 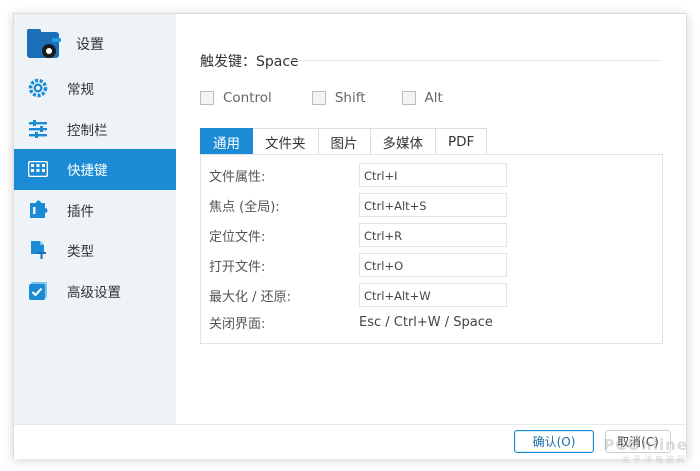 What do you see at coordinates (65, 44) in the screenshot?
I see `sidebar-header: 设置` at bounding box center [65, 44].